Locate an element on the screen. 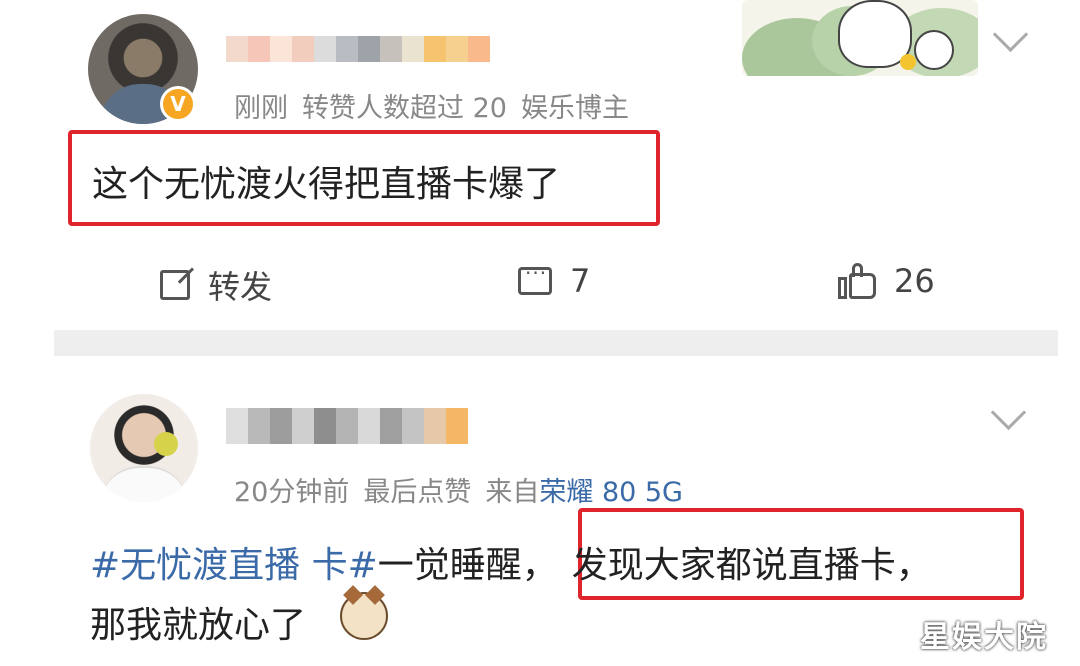 This screenshot has width=1080, height=666. highlighted-text: 发现大家都说直播卡， is located at coordinates (751, 565).